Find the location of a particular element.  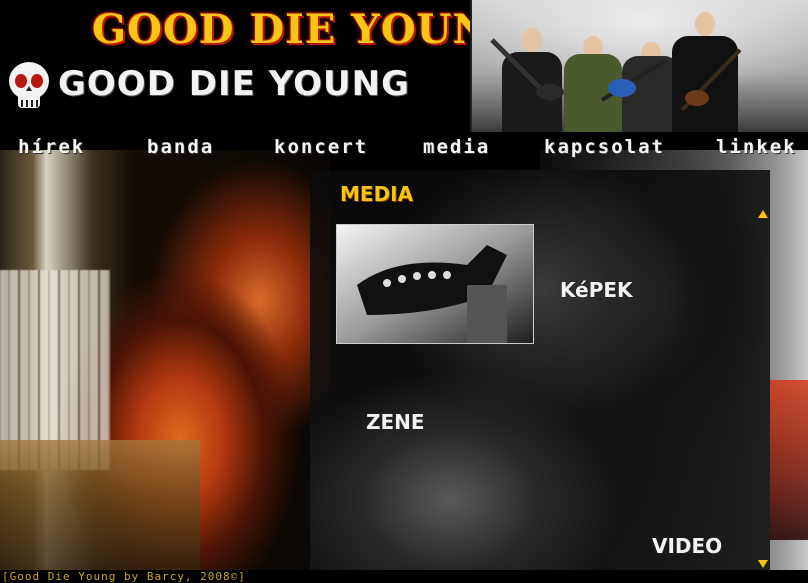

zene-link: ZENE is located at coordinates (395, 422).